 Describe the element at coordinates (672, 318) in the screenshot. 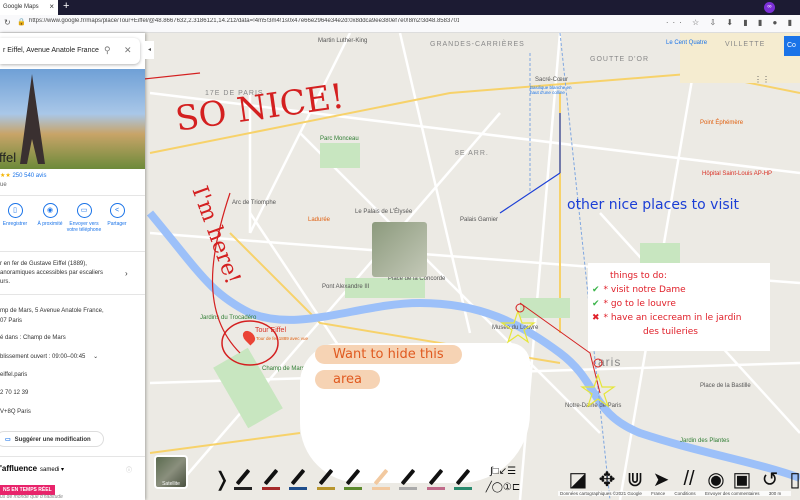

I see `todo-text: * have an icecream in le jardin` at that location.